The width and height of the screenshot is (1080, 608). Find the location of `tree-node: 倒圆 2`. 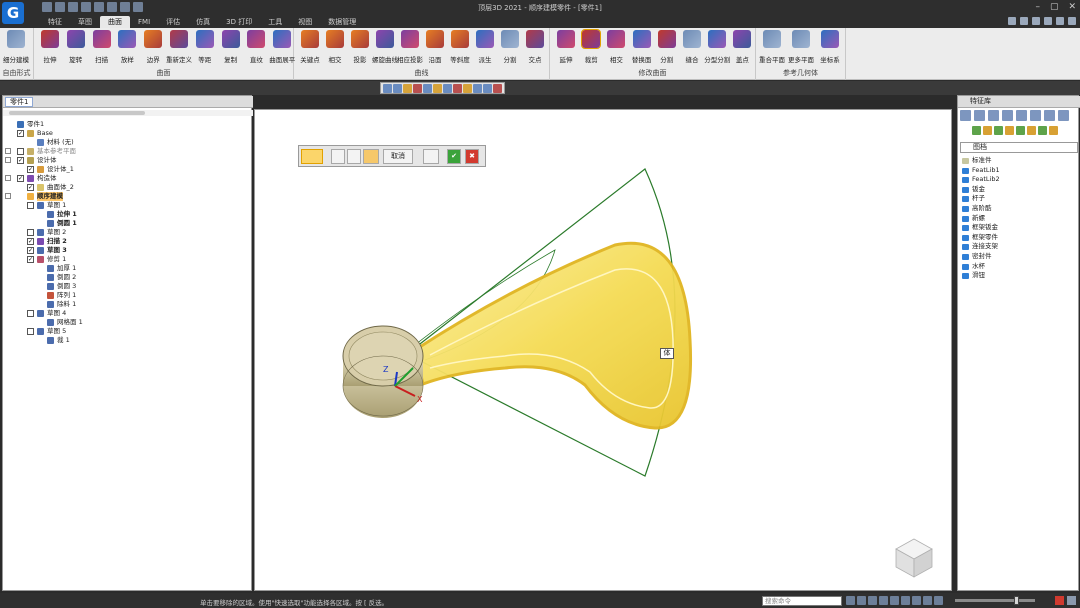

tree-node: 倒圆 2 is located at coordinates (127, 277).